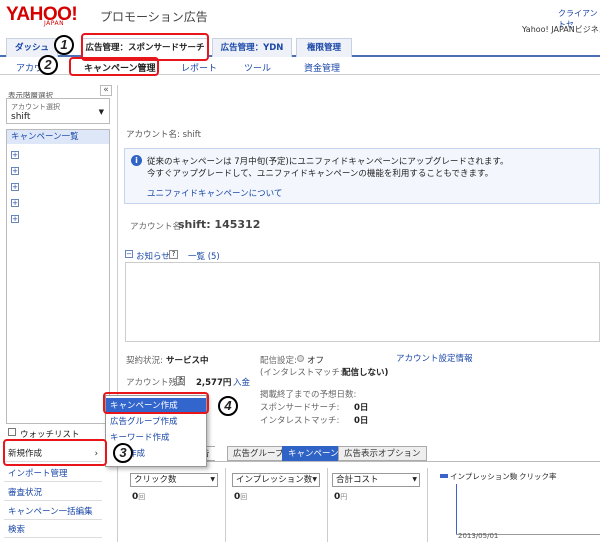  I want to click on contract-label: 契約状況:, so click(144, 361).